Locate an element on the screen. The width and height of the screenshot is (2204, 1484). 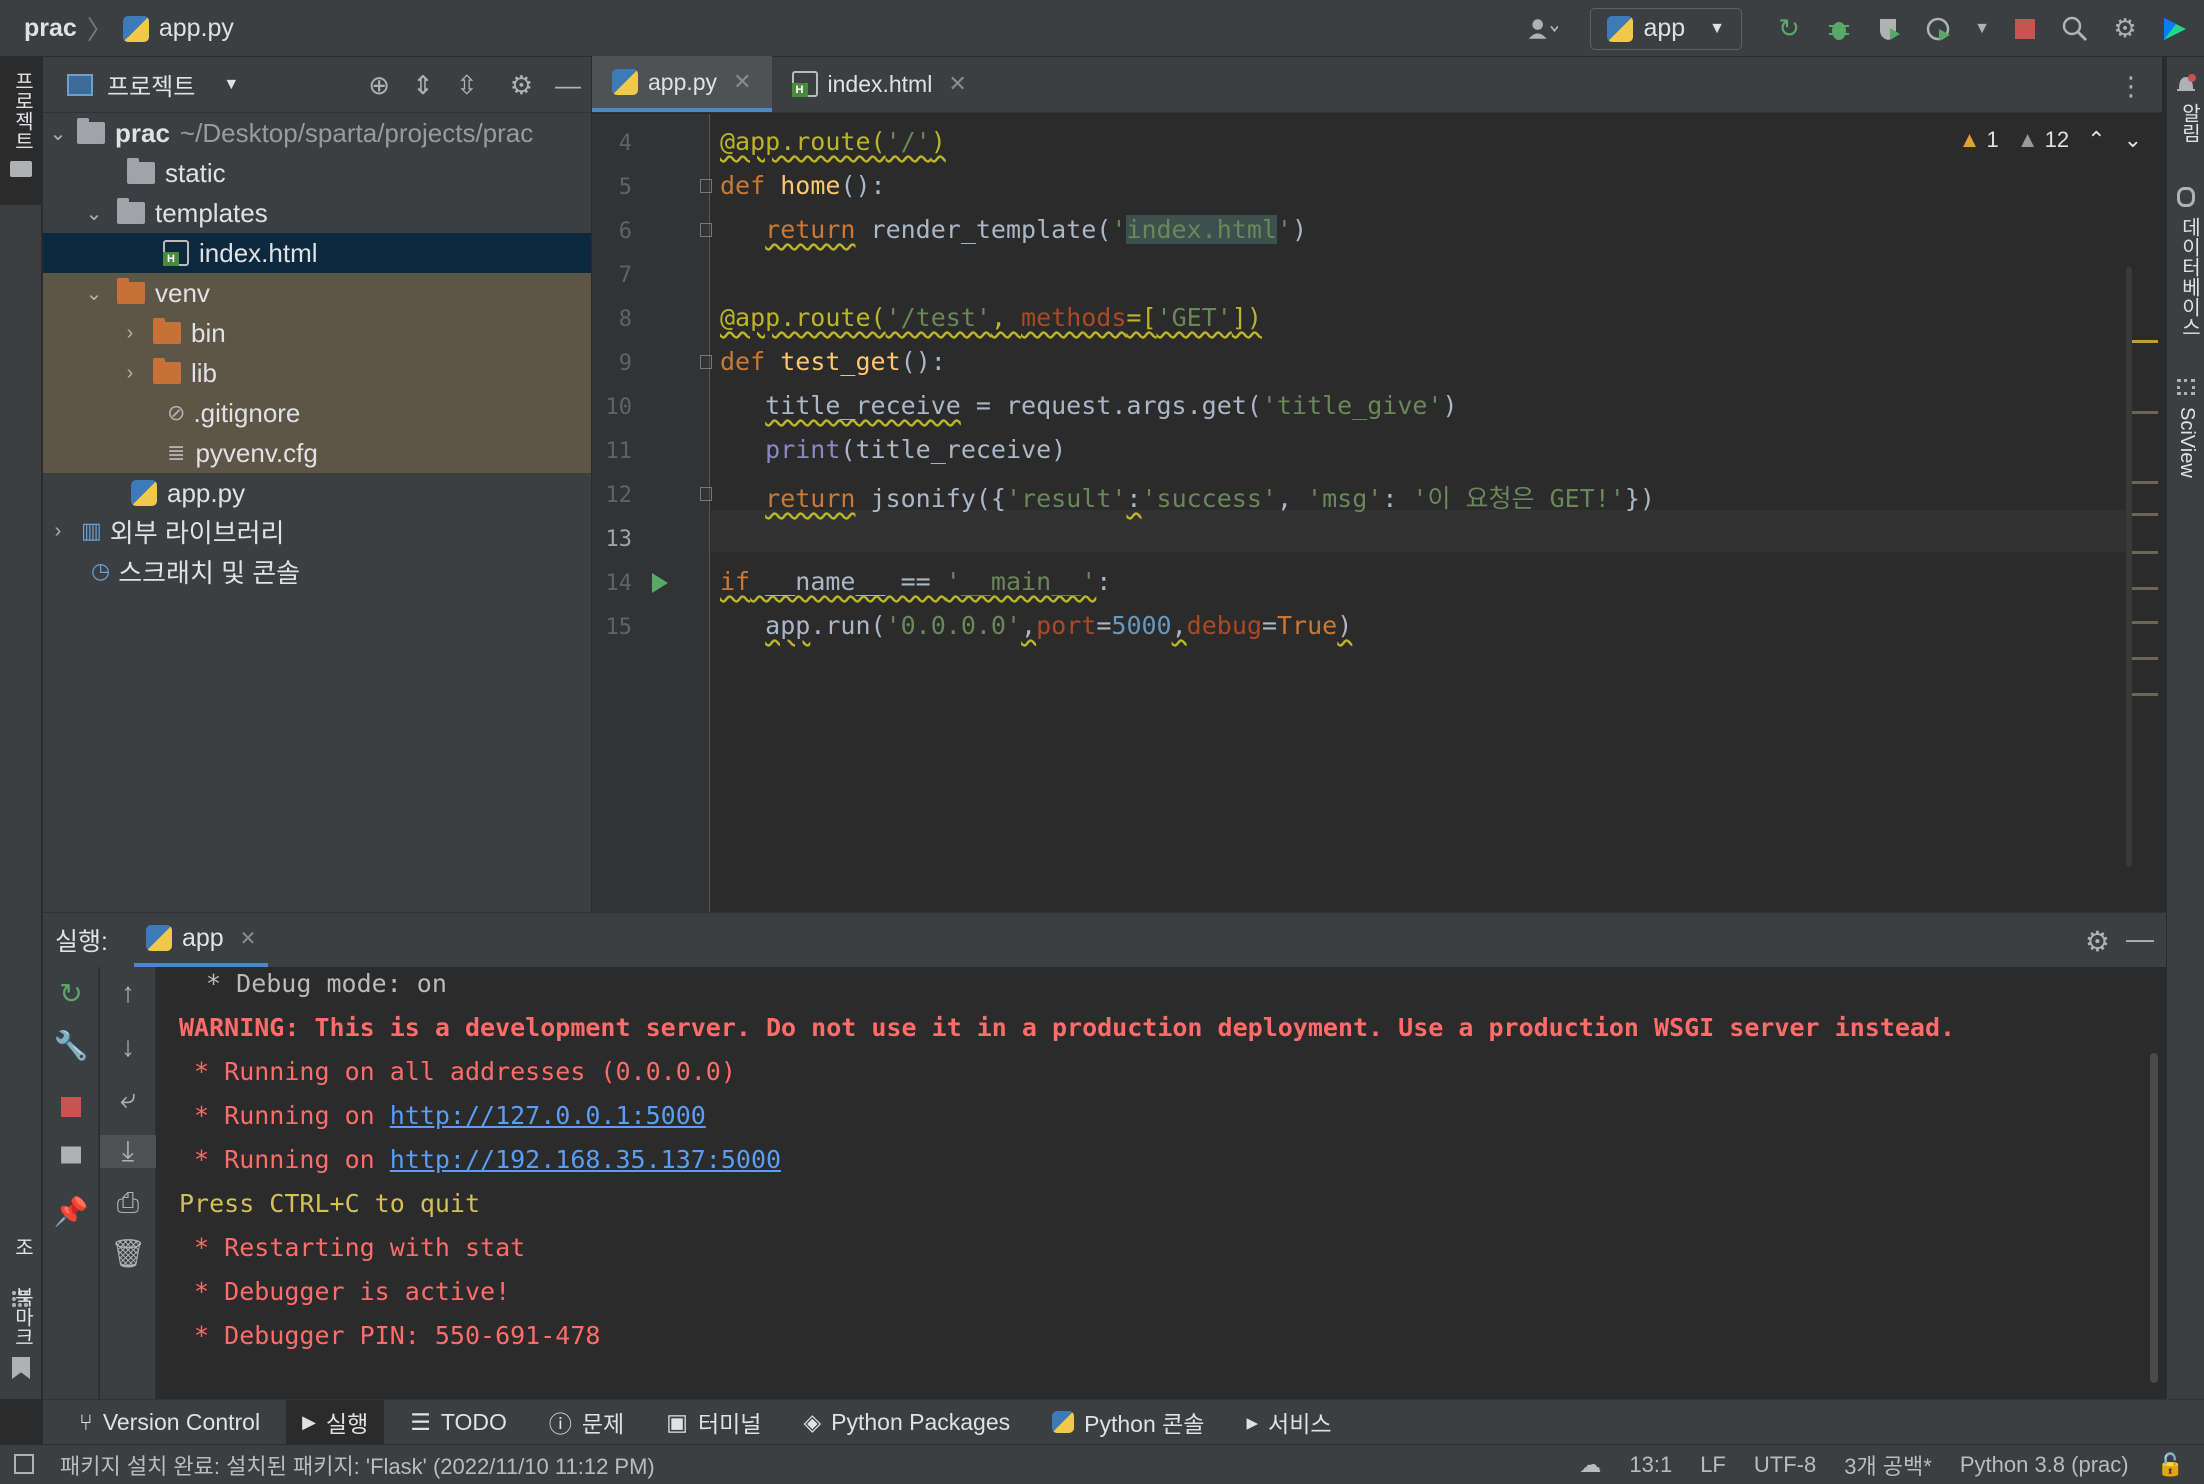
console-link: http://192.168.35.137:5000 is located at coordinates (585, 1159).